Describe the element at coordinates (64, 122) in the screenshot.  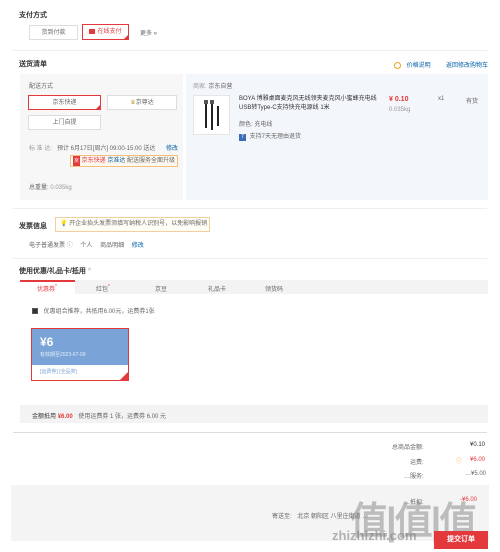
I see `self-pickup-option: 上门自提` at that location.